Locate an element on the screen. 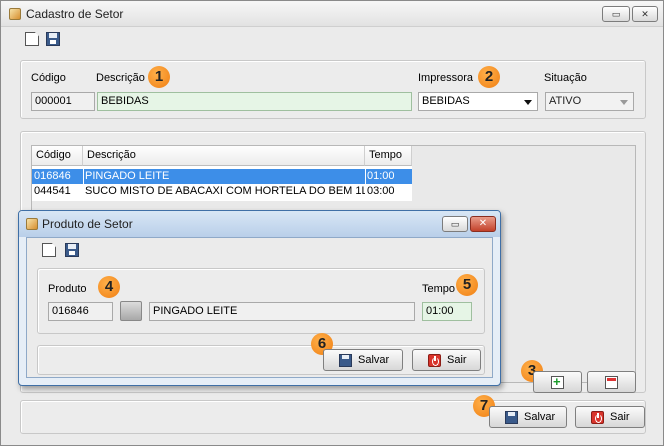 The width and height of the screenshot is (664, 446). produto-name-field: PINGADO LEITE is located at coordinates (282, 311).